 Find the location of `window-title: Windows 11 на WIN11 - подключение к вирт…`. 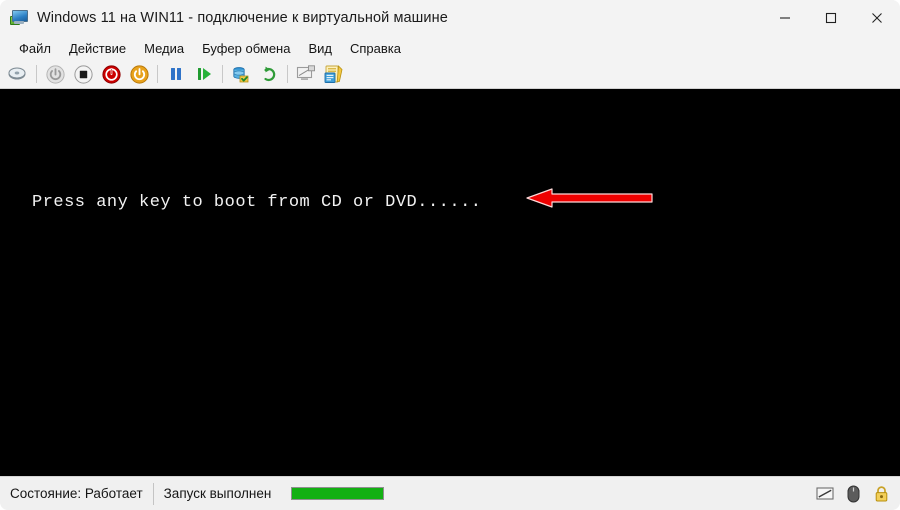

window-title: Windows 11 на WIN11 - подключение к вирт… is located at coordinates (242, 18).